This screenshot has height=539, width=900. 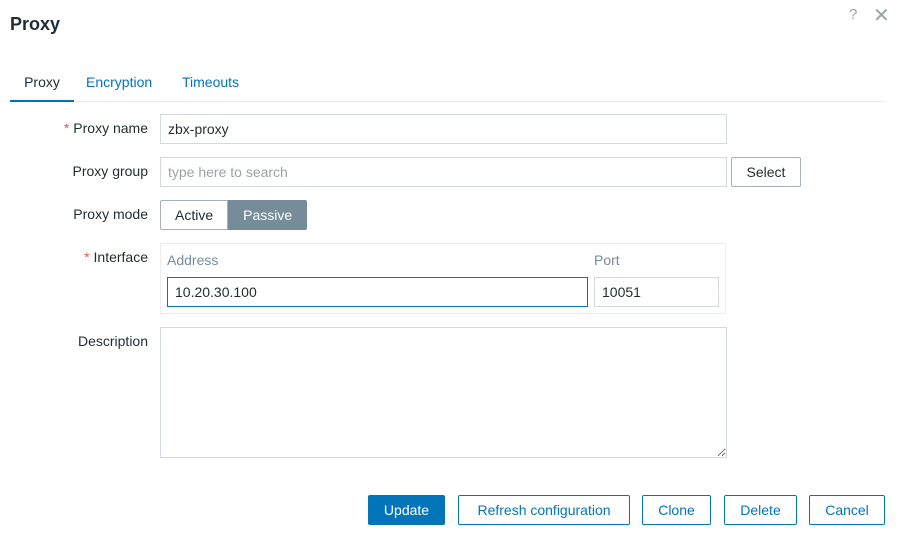 What do you see at coordinates (544, 510) in the screenshot?
I see `refresh-configuration-button: Refresh configuration` at bounding box center [544, 510].